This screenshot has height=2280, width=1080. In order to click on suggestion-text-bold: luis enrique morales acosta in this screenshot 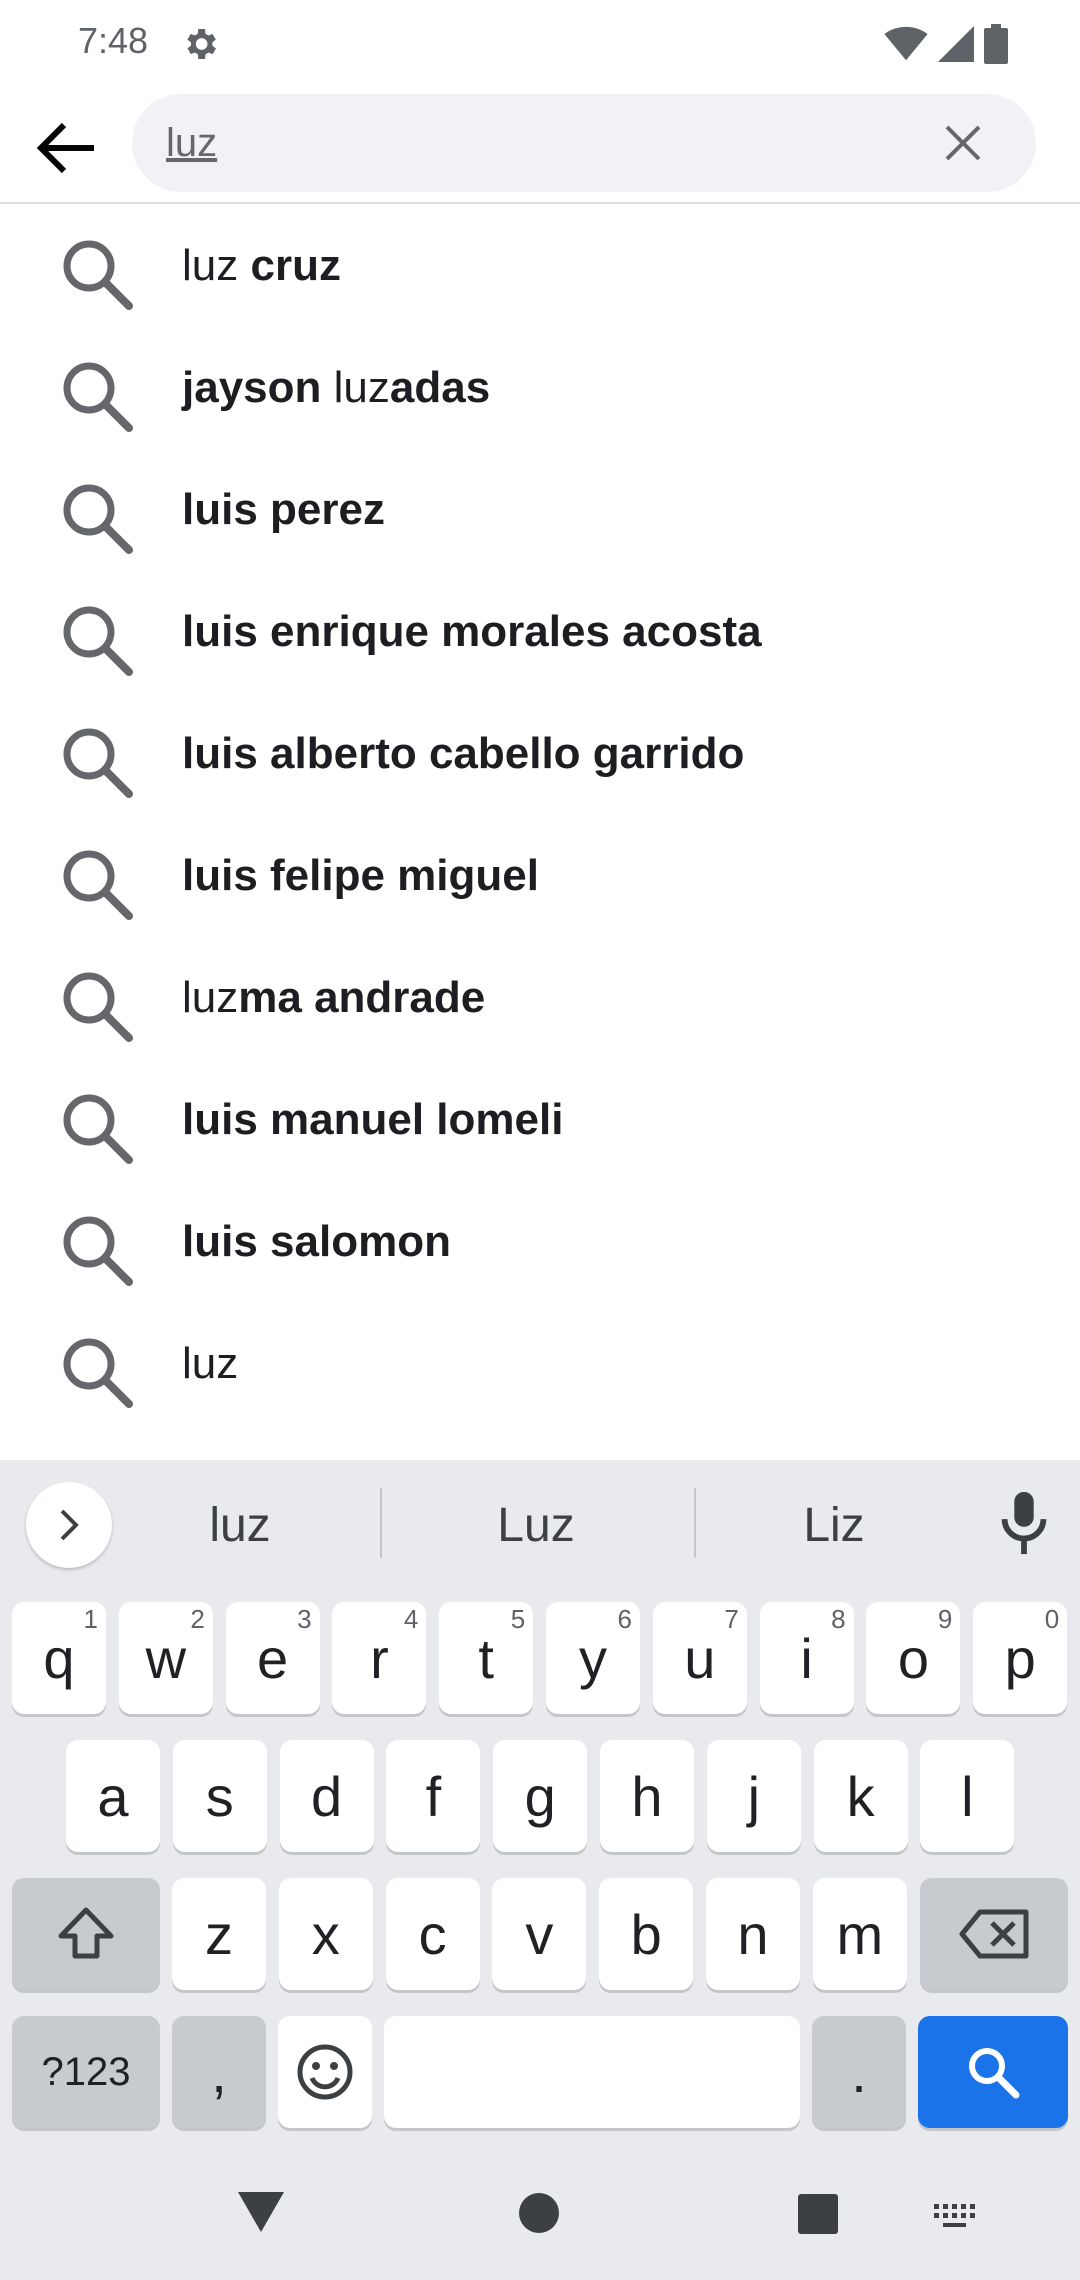, I will do `click(472, 631)`.